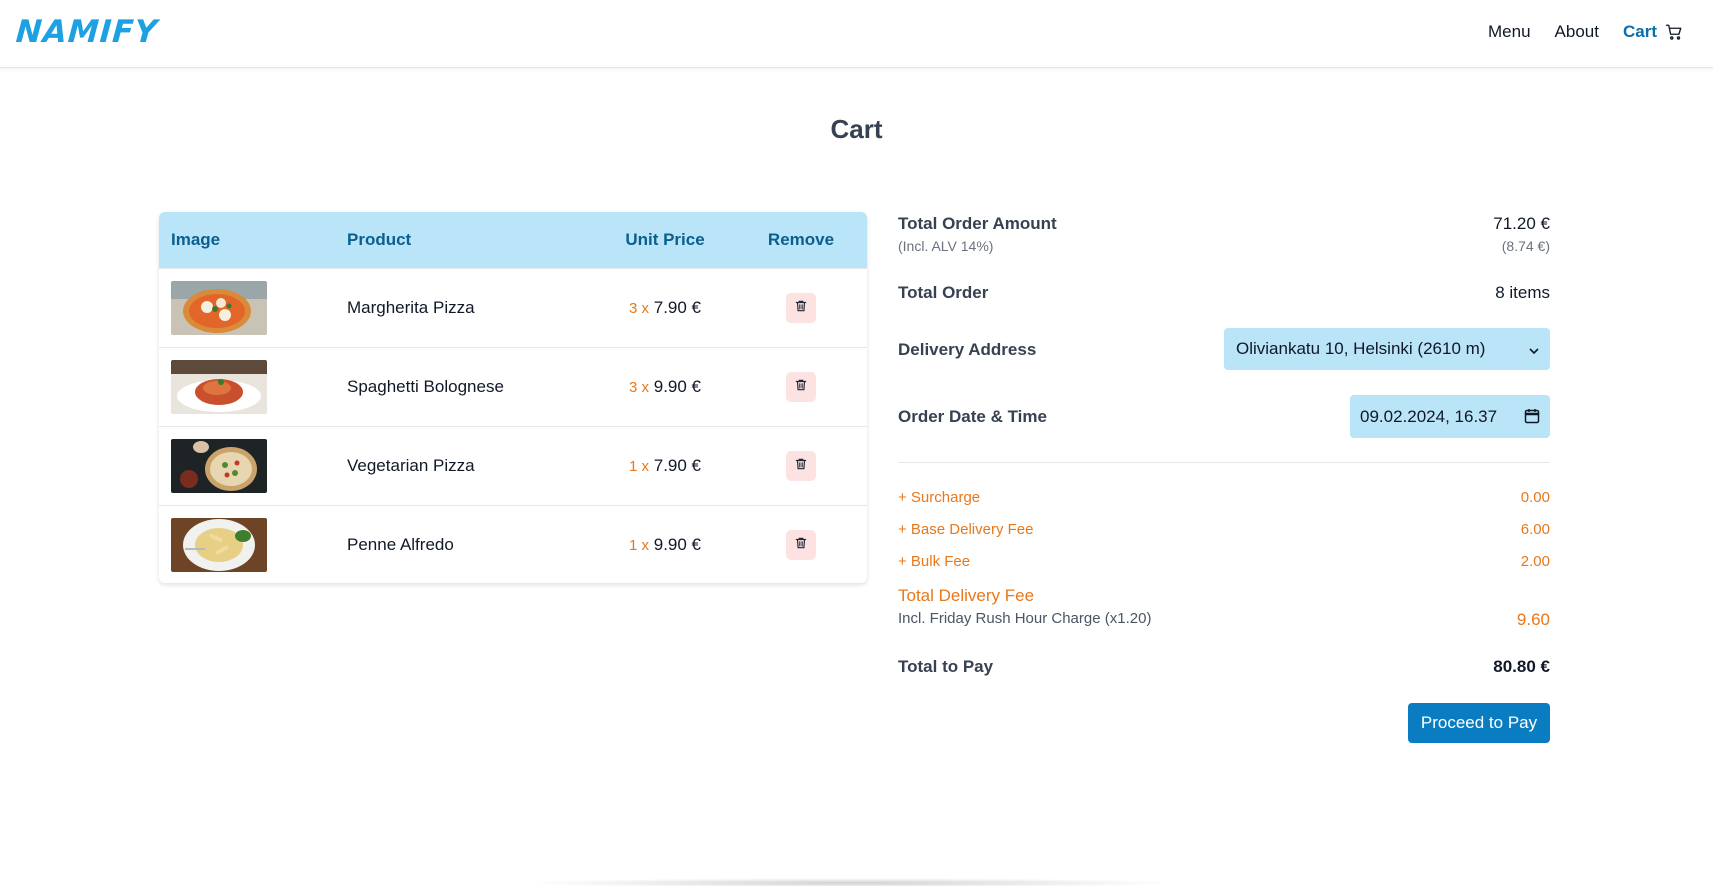  Describe the element at coordinates (1535, 529) in the screenshot. I see `base-delivery-fee-value: 6.00` at that location.